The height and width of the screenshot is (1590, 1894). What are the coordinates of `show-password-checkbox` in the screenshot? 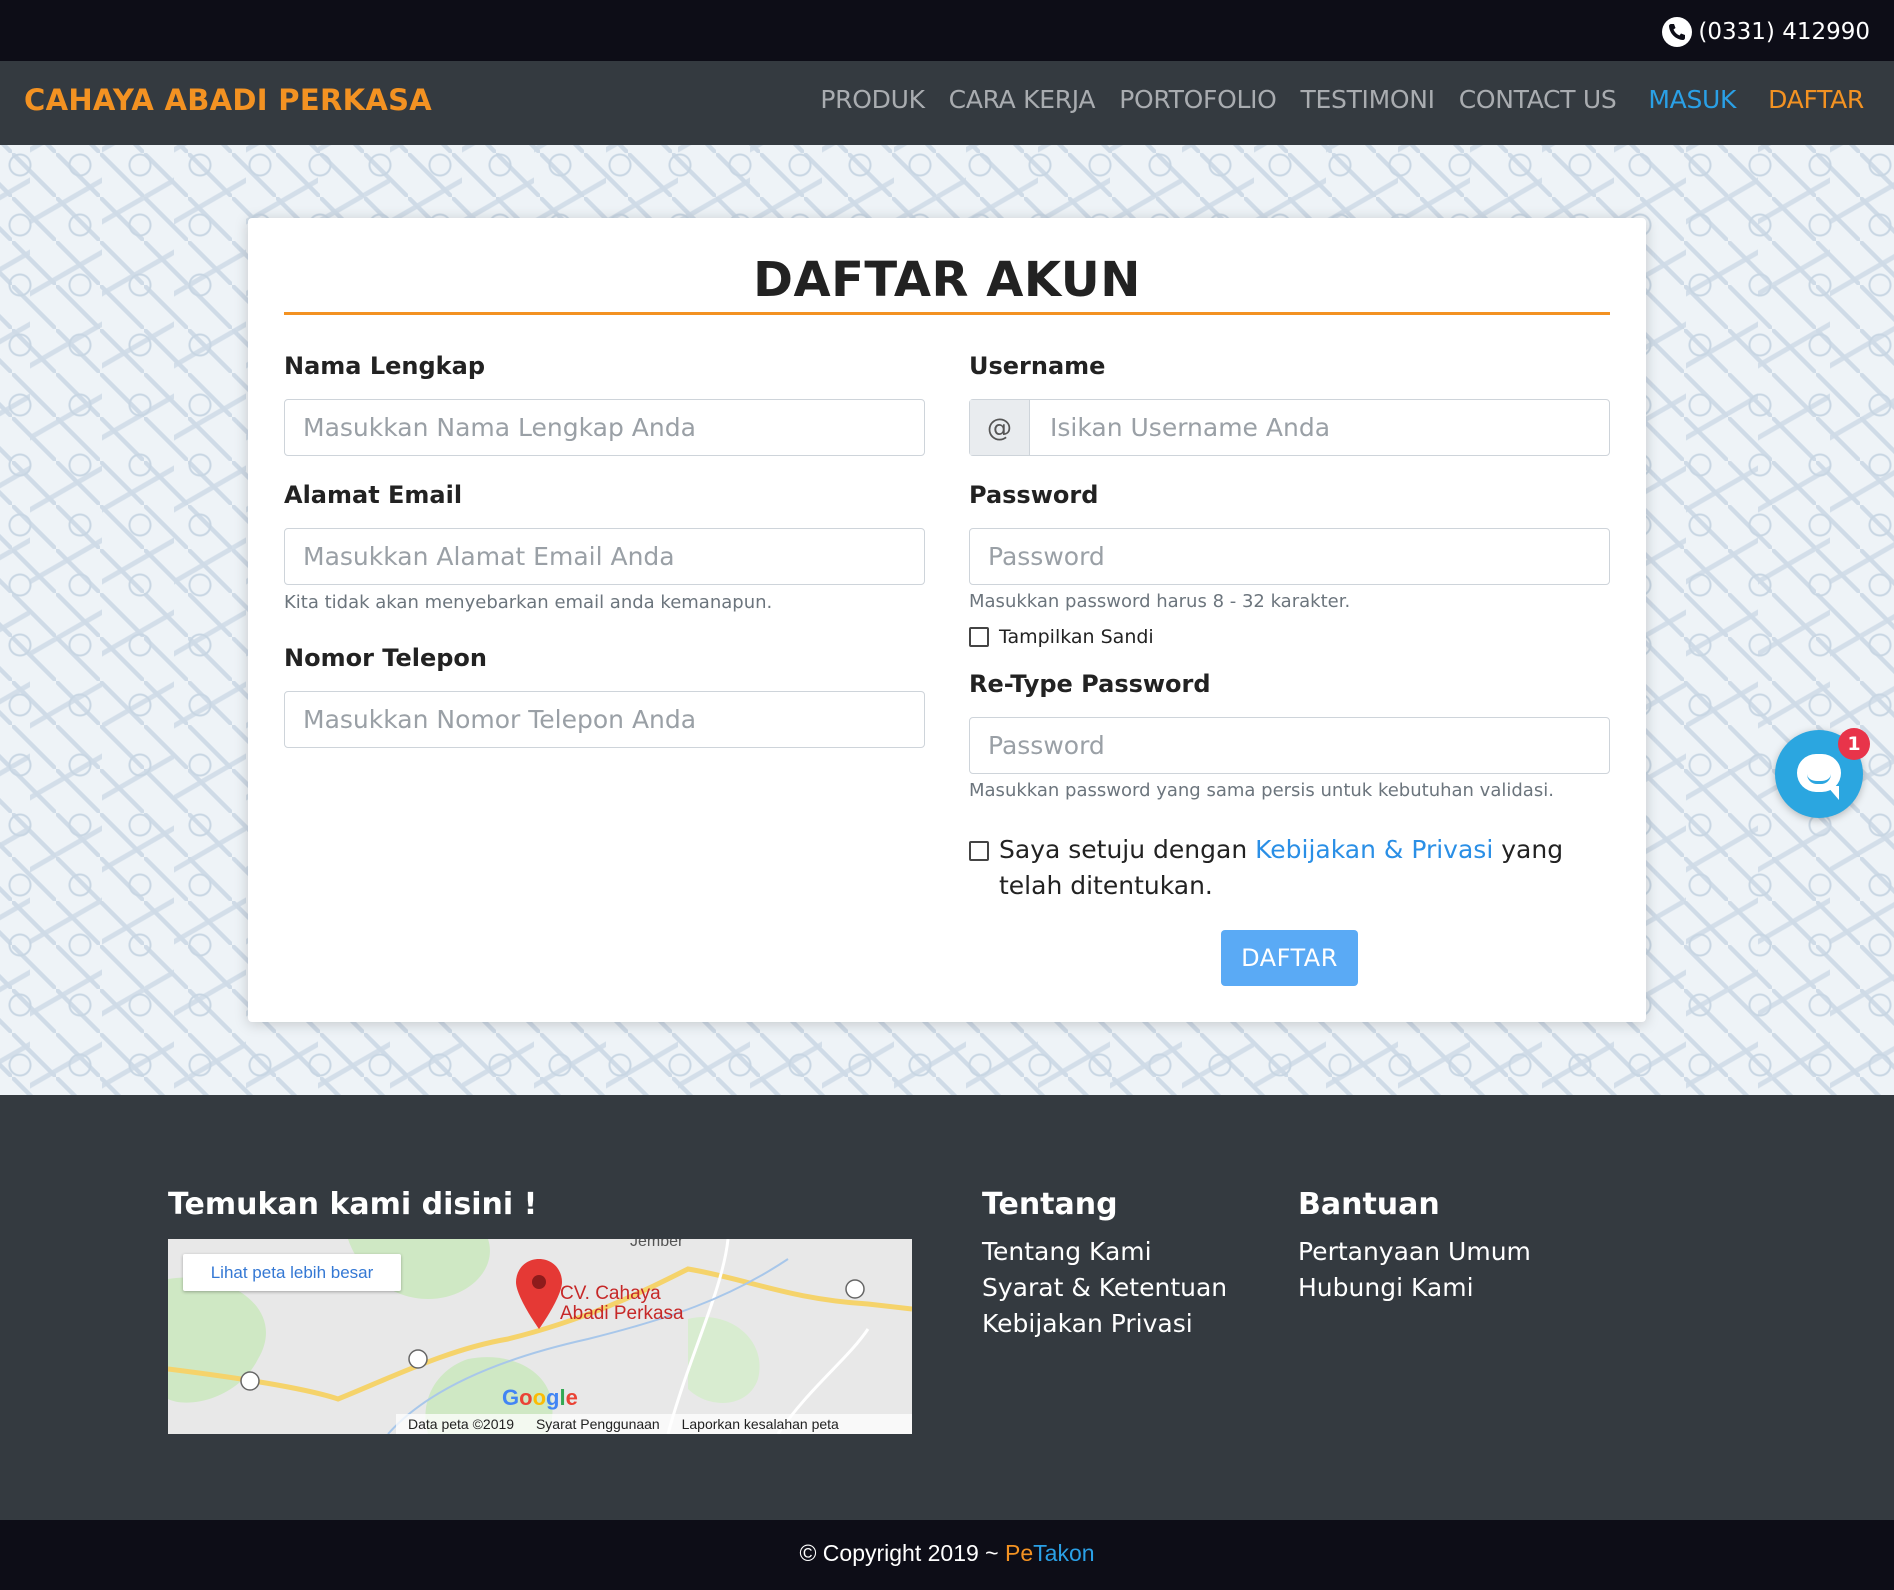 It's located at (979, 637).